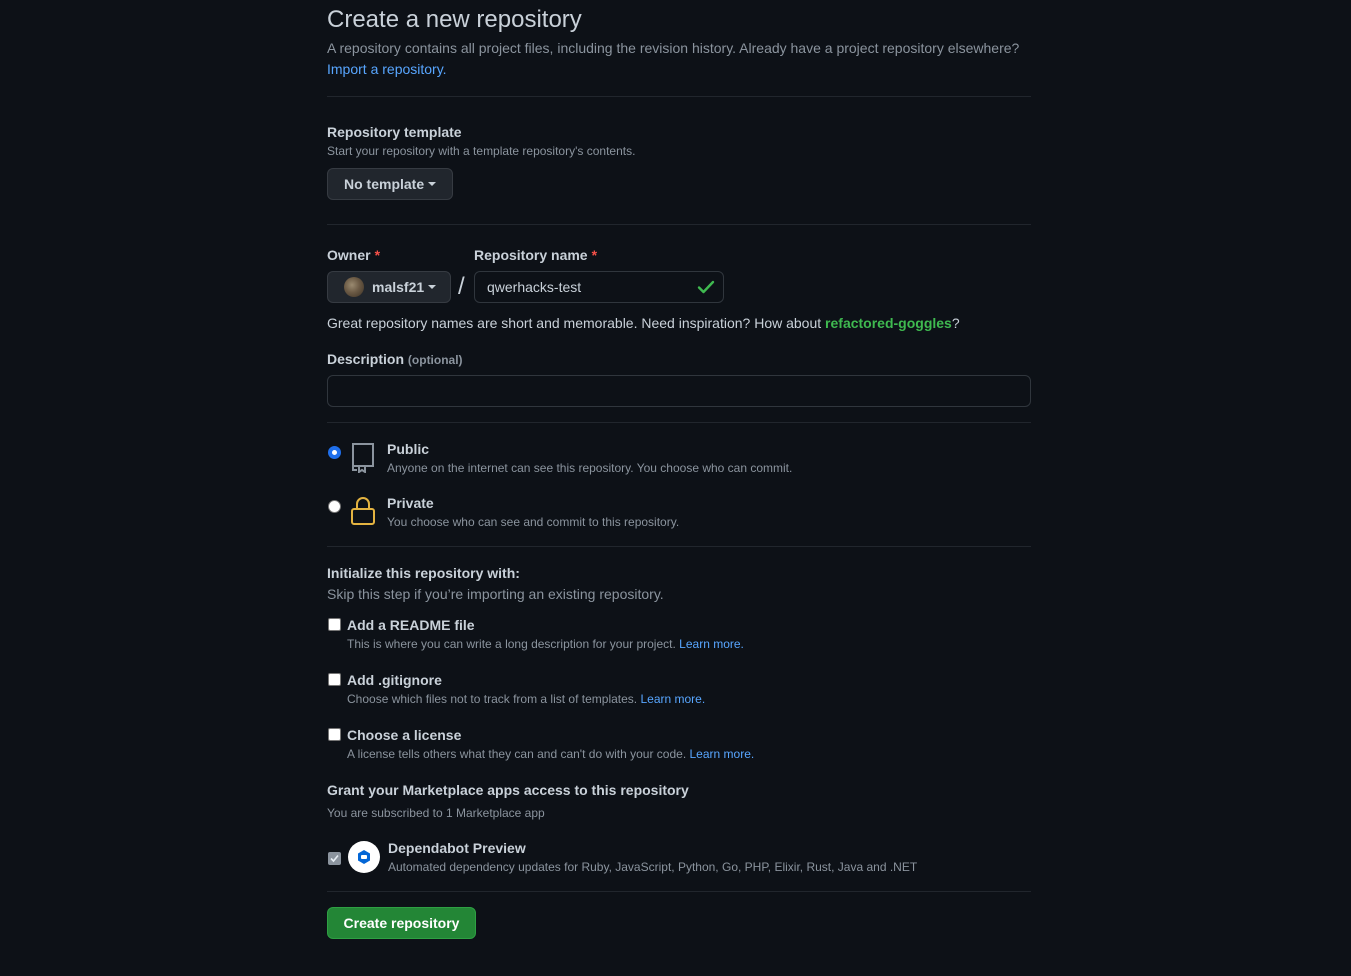 This screenshot has height=976, width=1351. I want to click on marketplace-subtitle: You are subscribed to 1 Marketplace app, so click(436, 813).